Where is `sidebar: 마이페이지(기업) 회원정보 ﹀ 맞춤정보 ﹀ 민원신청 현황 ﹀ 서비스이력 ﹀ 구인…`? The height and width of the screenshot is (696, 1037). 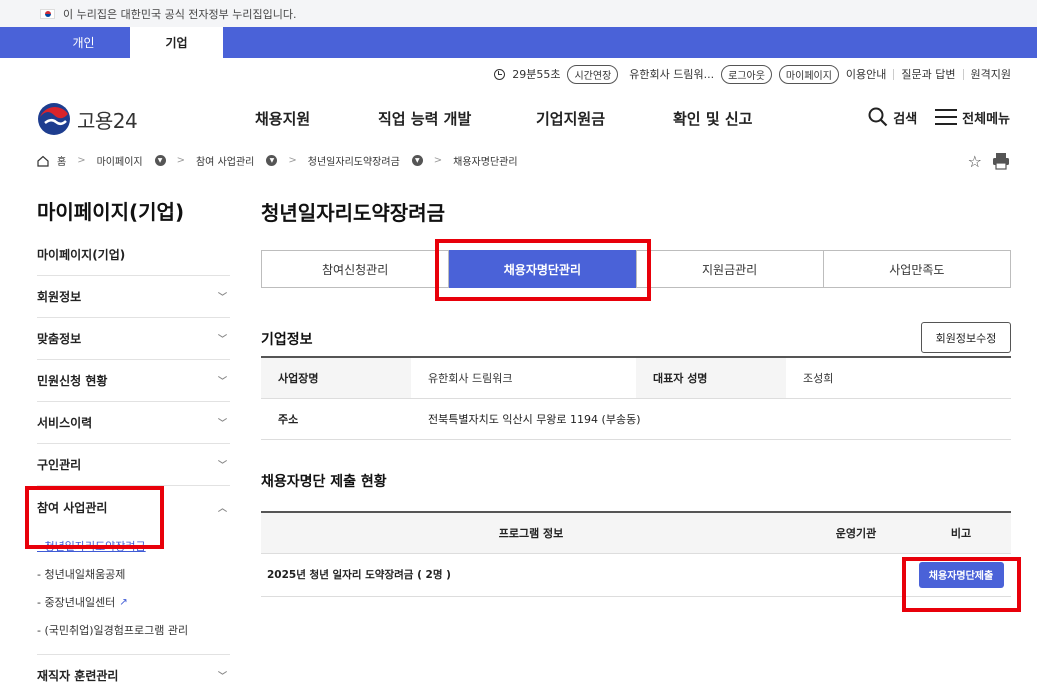
sidebar: 마이페이지(기업) 회원정보 ﹀ 맞춤정보 ﹀ 민원신청 현황 ﹀ 서비스이력 ﹀ 구인… is located at coordinates (133, 465).